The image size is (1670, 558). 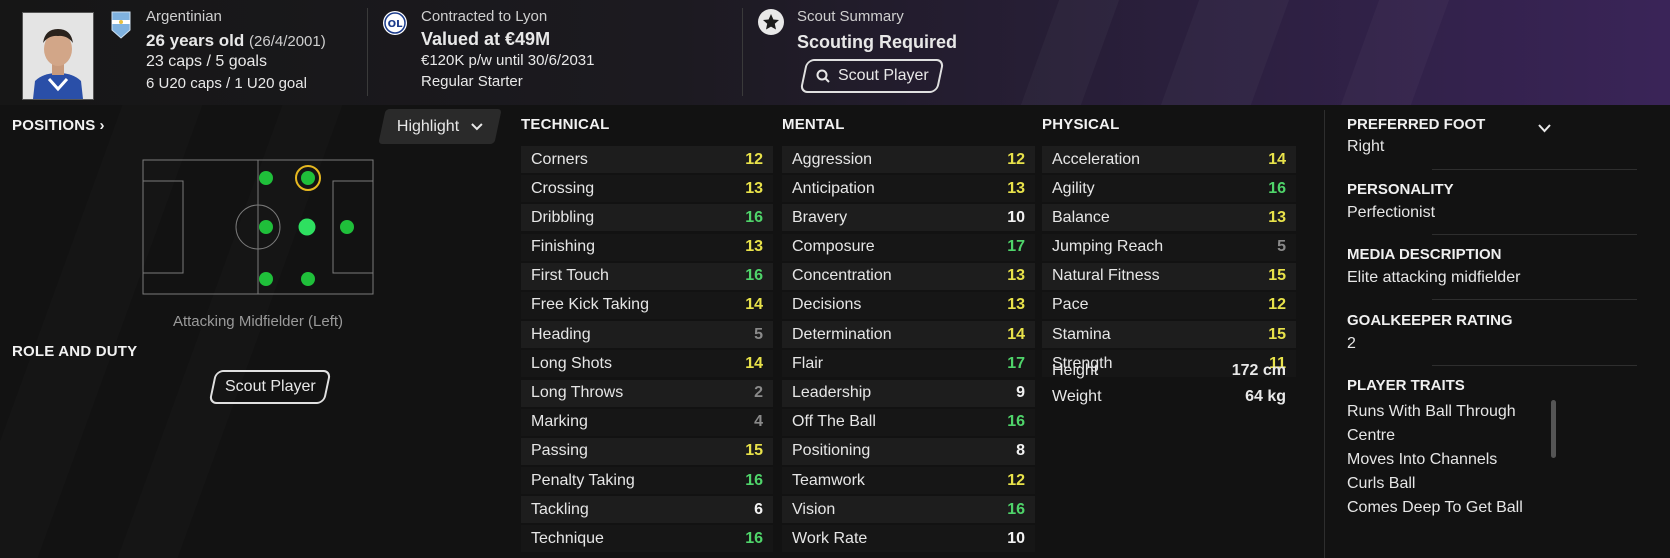 What do you see at coordinates (908, 451) in the screenshot?
I see `attribute-row: Positioning 8` at bounding box center [908, 451].